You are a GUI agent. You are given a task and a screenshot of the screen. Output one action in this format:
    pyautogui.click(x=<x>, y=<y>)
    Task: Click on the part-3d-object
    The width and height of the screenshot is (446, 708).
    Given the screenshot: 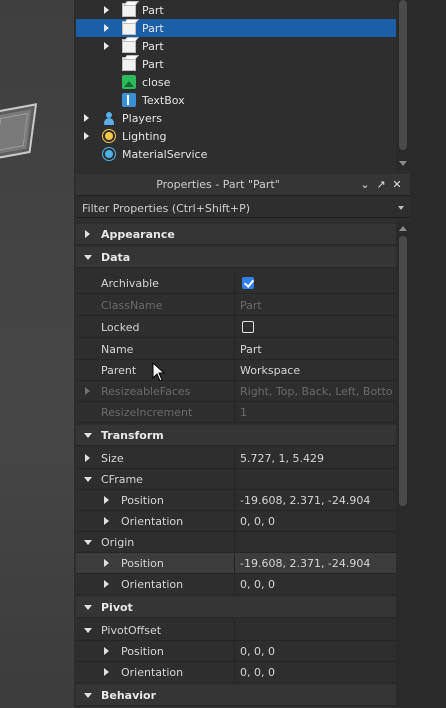 What is the action you would take?
    pyautogui.click(x=19, y=132)
    